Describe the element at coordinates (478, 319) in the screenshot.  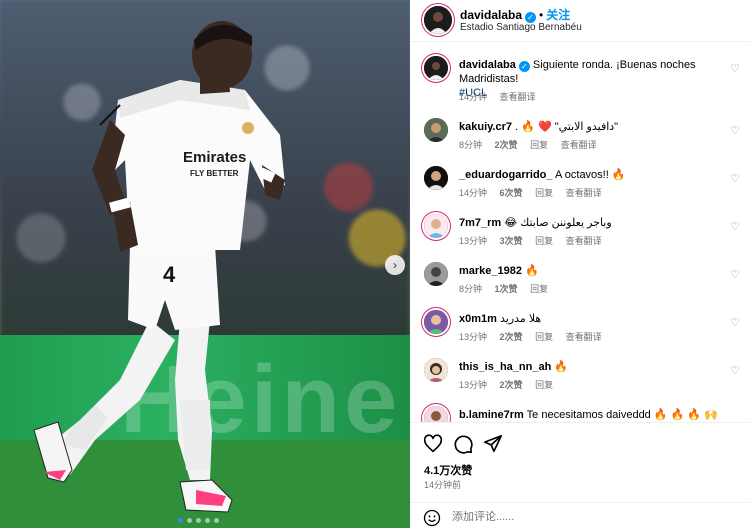
I see `comment-username: x0m1m` at that location.